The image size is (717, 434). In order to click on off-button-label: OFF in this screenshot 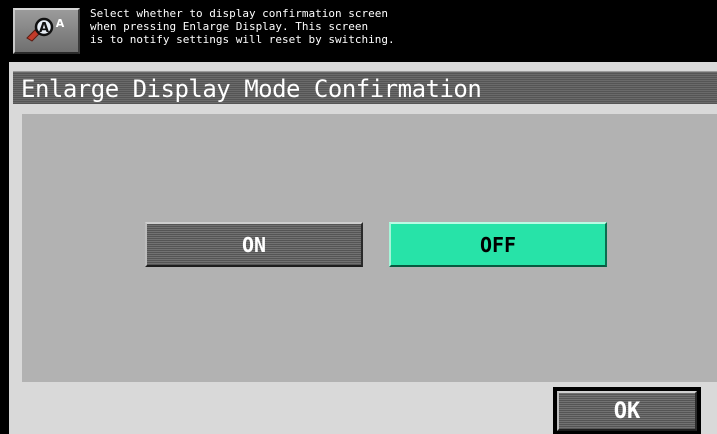, I will do `click(498, 244)`.